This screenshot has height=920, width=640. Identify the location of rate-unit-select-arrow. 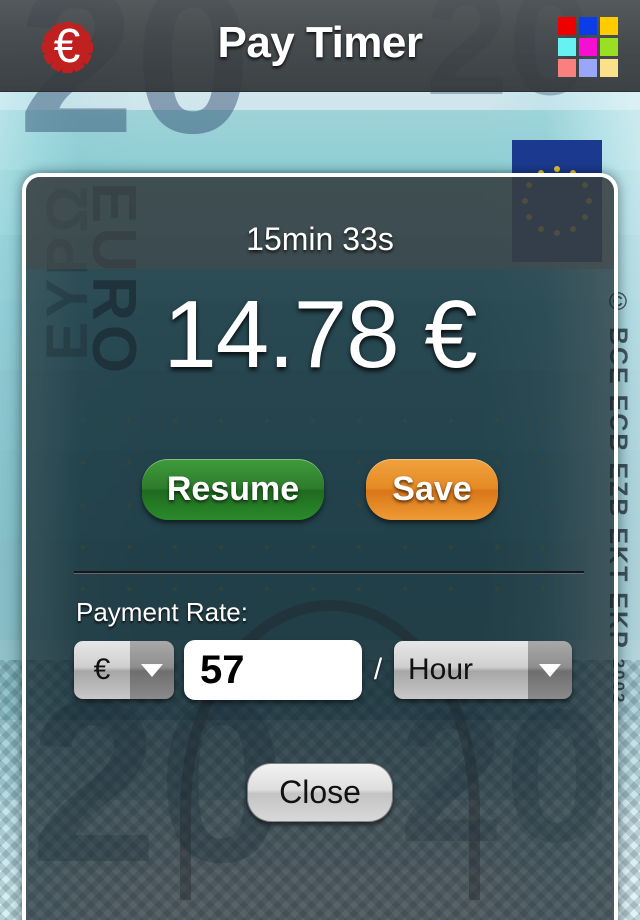
(550, 670).